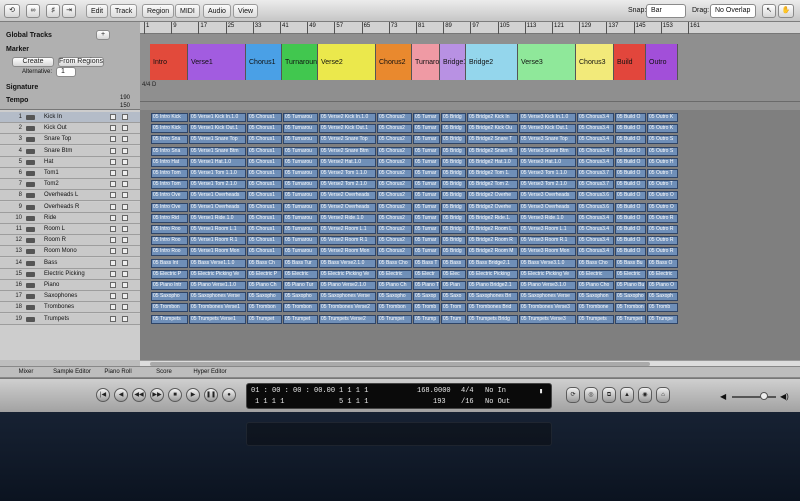  I want to click on audio-region: 05 Verse1 Room R.1, so click(217, 241).